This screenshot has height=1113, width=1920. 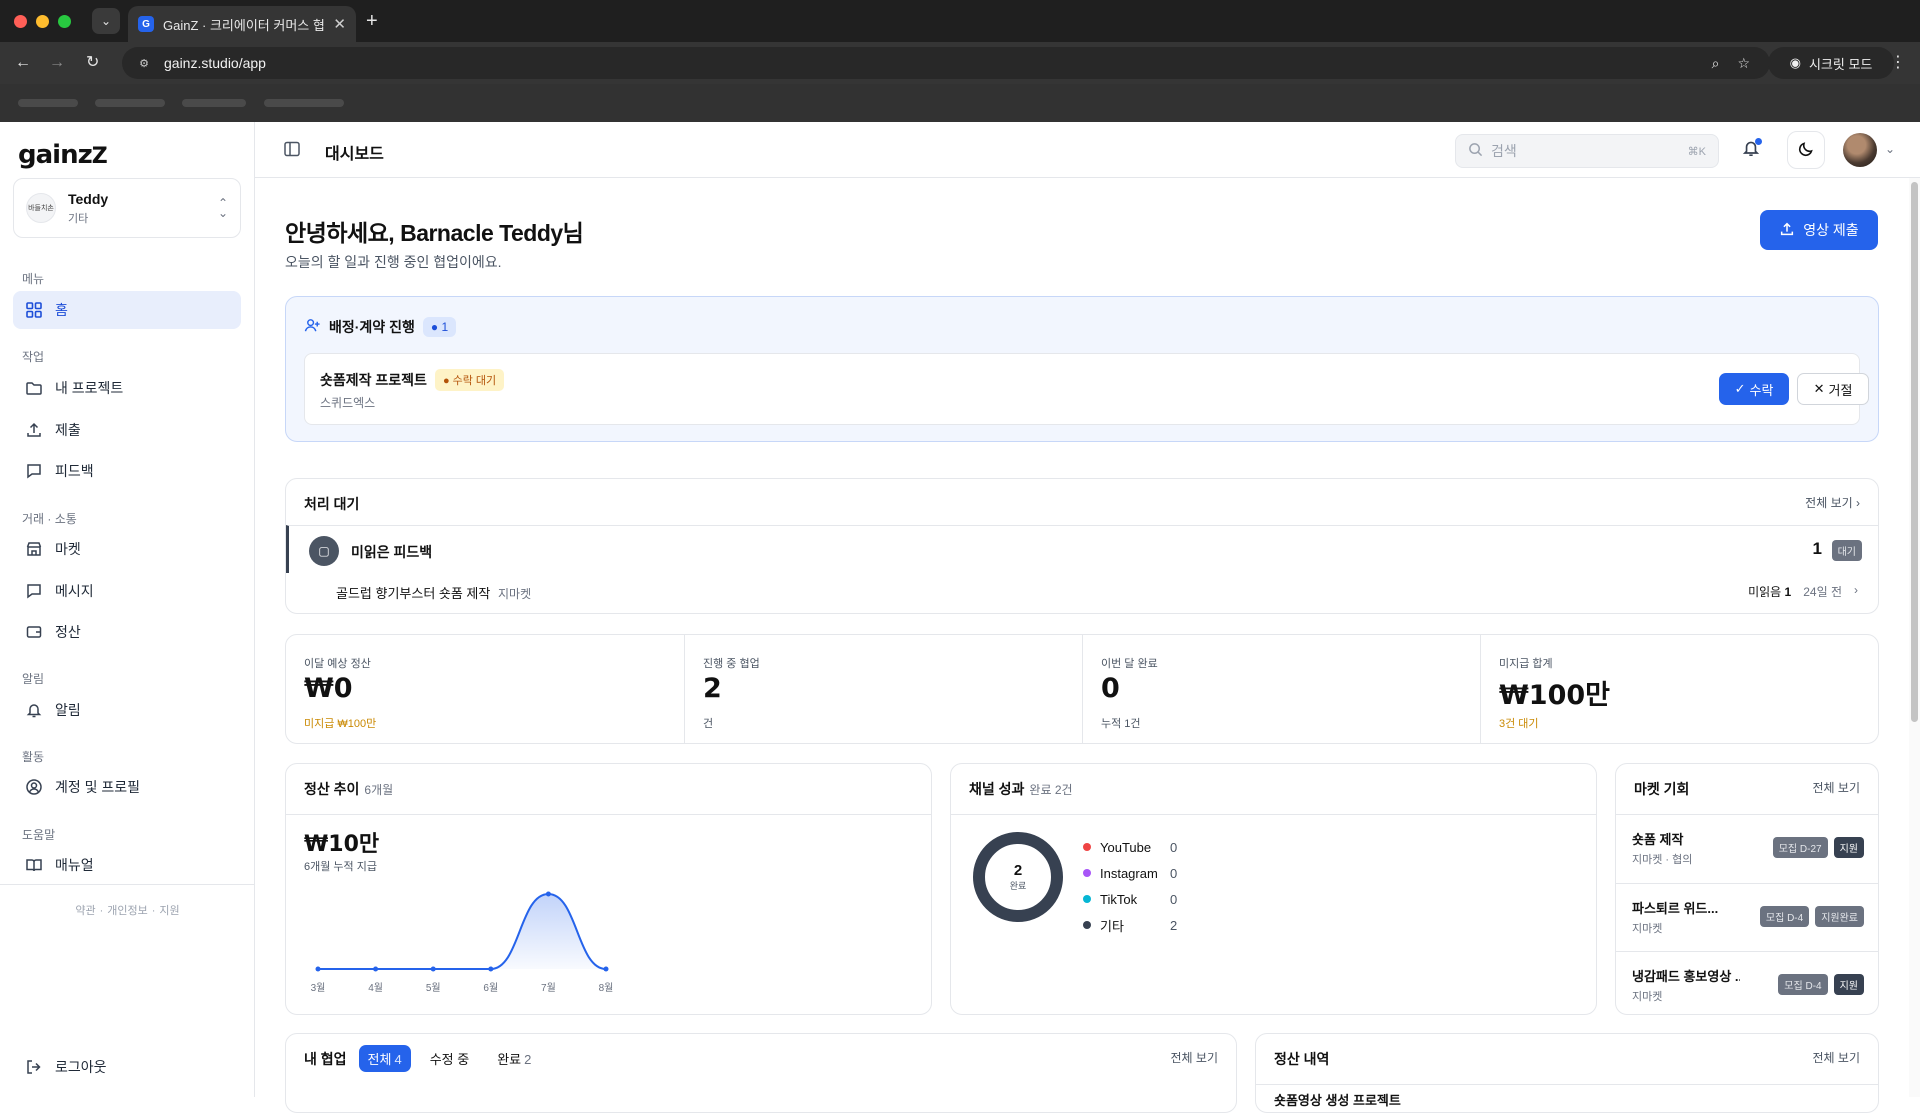 What do you see at coordinates (1747, 985) in the screenshot?
I see `market-item: 냉감패드 홍보영상 ... 지마켓 모집 D-4 지원` at bounding box center [1747, 985].